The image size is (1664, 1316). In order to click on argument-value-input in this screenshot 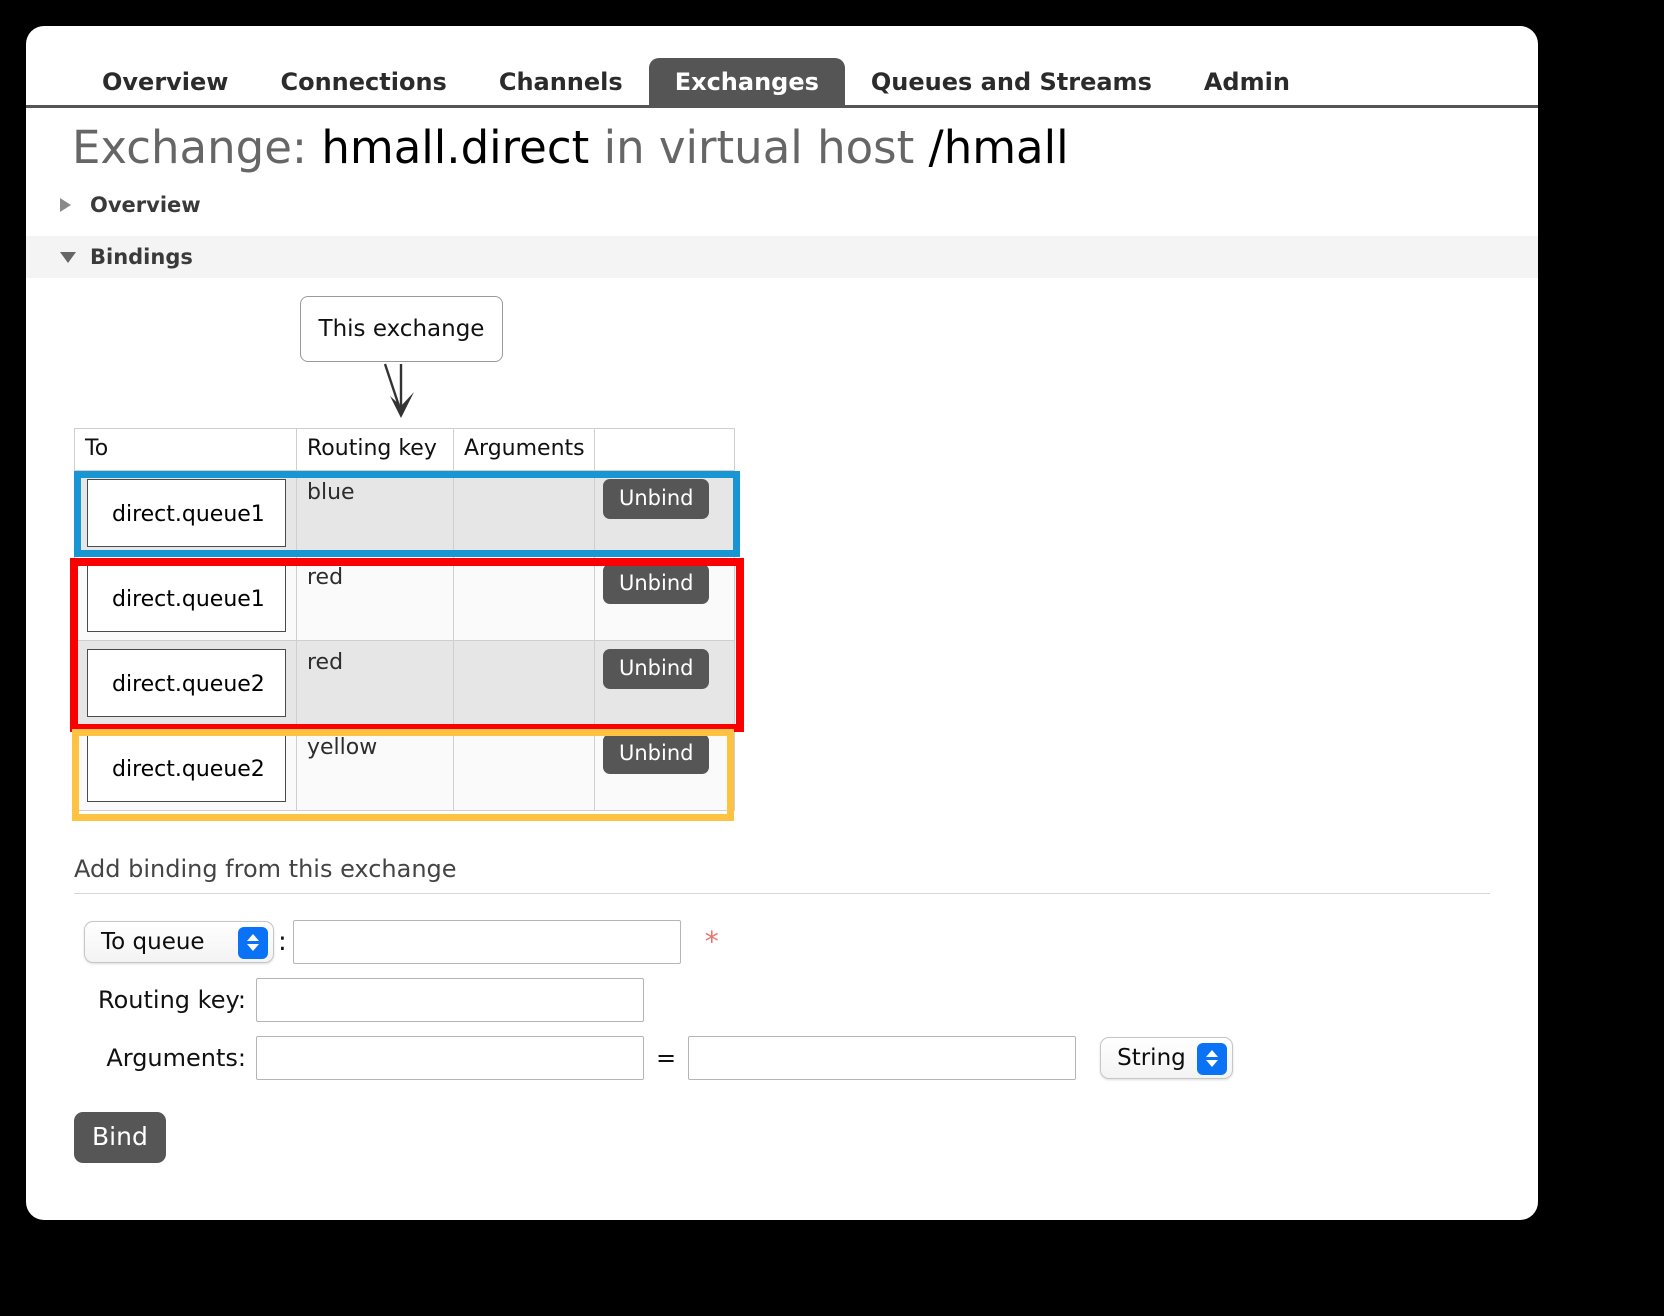, I will do `click(882, 1057)`.